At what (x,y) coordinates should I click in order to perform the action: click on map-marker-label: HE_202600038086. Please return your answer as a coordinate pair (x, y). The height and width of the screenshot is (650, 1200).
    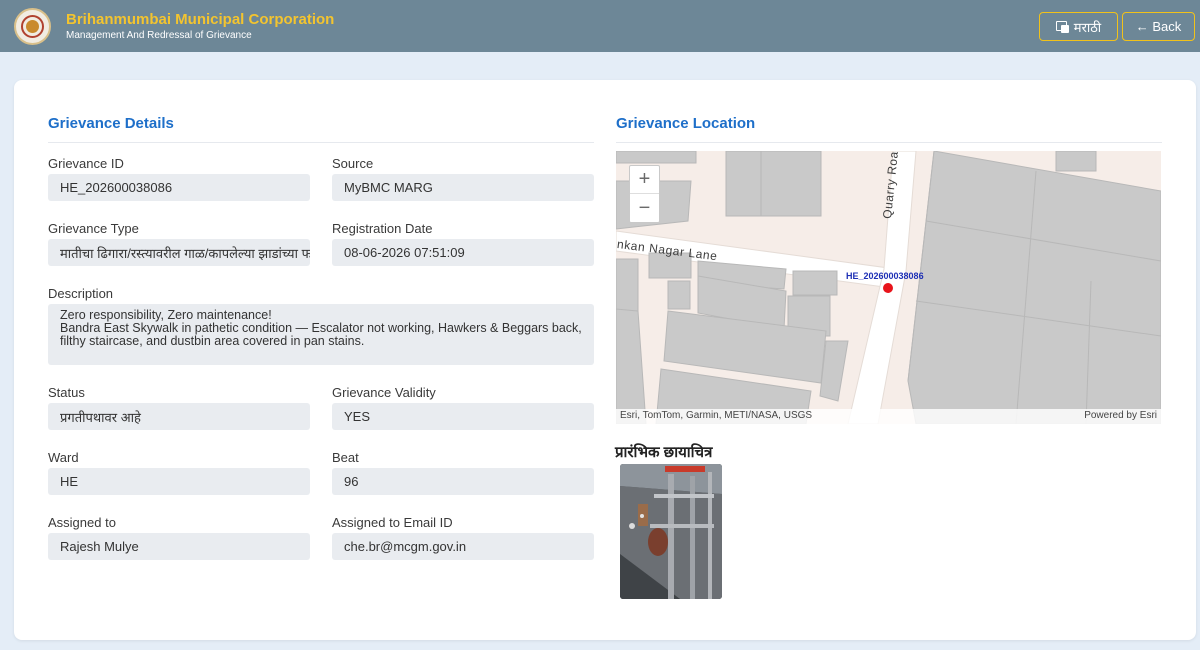
    Looking at the image, I should click on (885, 276).